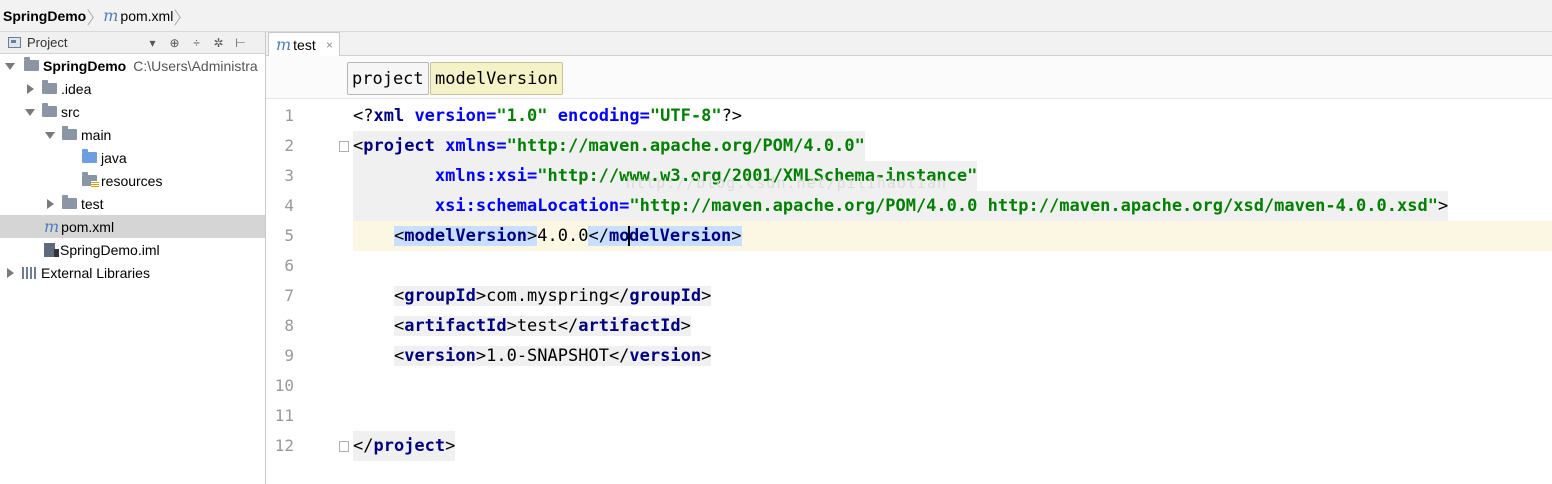 The image size is (1552, 484). I want to click on tree-item-label: SpringDemo.iml, so click(110, 249).